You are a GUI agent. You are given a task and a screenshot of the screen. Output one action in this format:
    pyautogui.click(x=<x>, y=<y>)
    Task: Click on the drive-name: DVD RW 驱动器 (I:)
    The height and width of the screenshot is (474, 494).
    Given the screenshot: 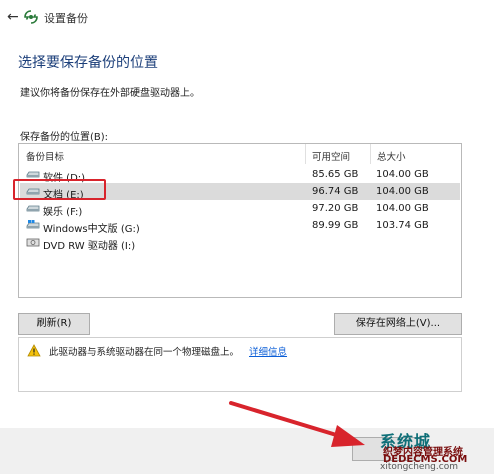 What is the action you would take?
    pyautogui.click(x=89, y=246)
    